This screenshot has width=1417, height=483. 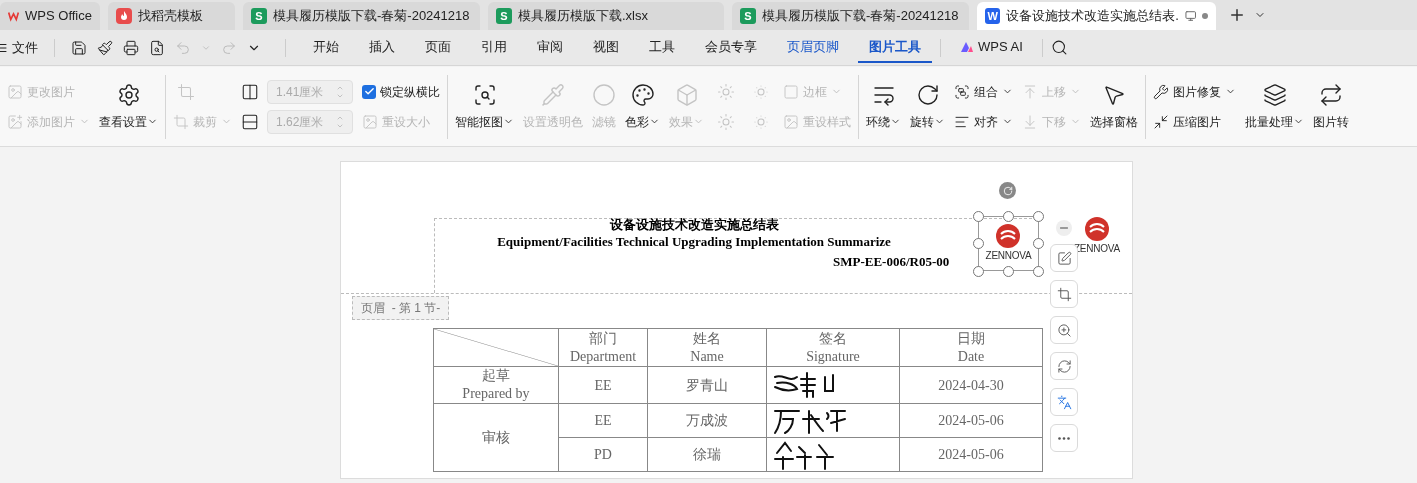 What do you see at coordinates (1059, 47) in the screenshot?
I see `search-icon` at bounding box center [1059, 47].